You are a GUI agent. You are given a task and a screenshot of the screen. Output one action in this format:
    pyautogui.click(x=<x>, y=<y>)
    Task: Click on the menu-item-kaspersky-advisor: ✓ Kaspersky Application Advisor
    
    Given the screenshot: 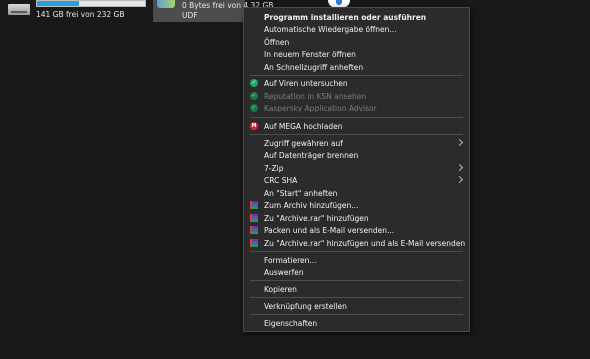 What is the action you would take?
    pyautogui.click(x=356, y=109)
    